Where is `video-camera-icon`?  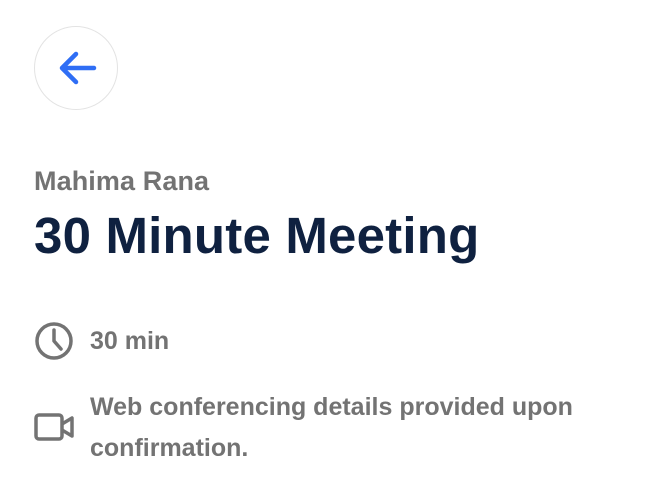 video-camera-icon is located at coordinates (54, 427).